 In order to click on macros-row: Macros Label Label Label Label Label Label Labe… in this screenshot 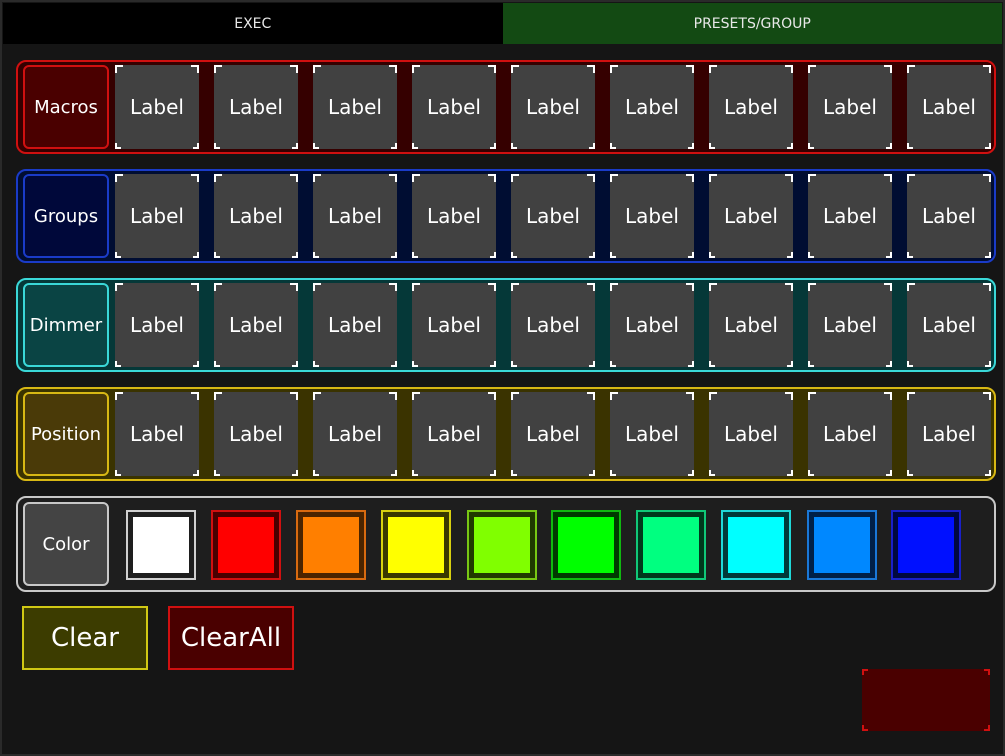, I will do `click(506, 107)`.